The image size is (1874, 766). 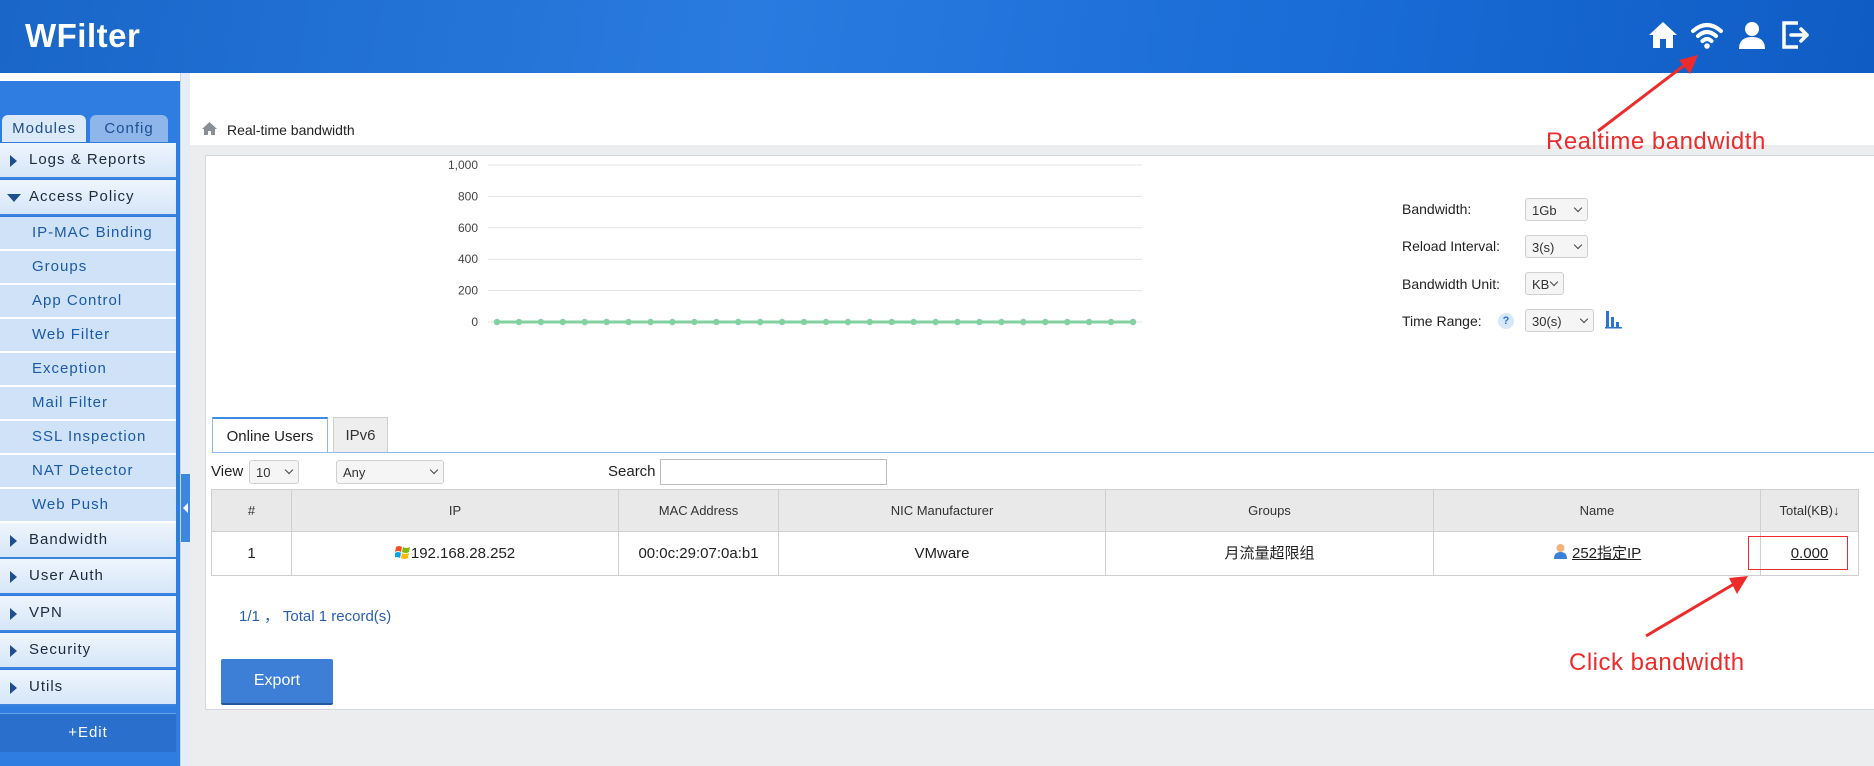 What do you see at coordinates (1544, 210) in the screenshot?
I see `bandwidth-select-value: 1Gb` at bounding box center [1544, 210].